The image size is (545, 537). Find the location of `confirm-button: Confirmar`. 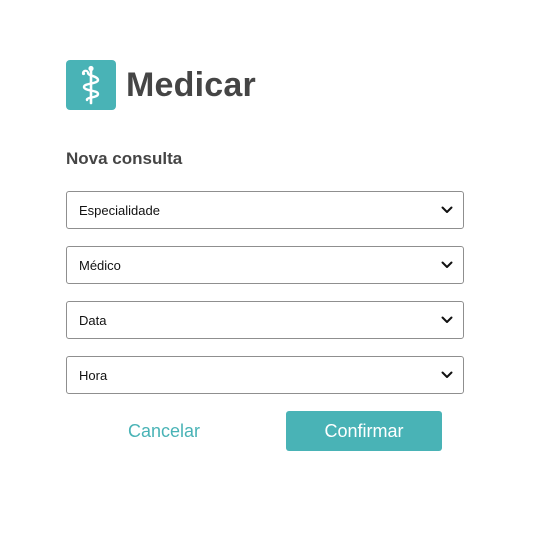

confirm-button: Confirmar is located at coordinates (364, 431).